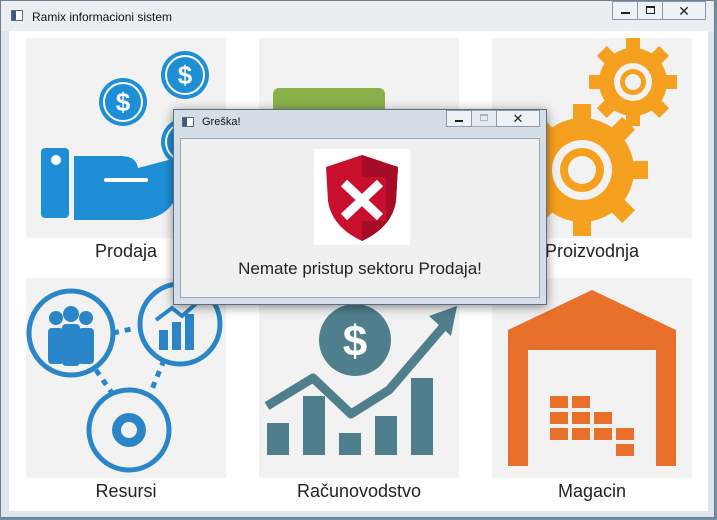 This screenshot has height=520, width=717. What do you see at coordinates (221, 122) in the screenshot?
I see `dialog-title: Greška!` at bounding box center [221, 122].